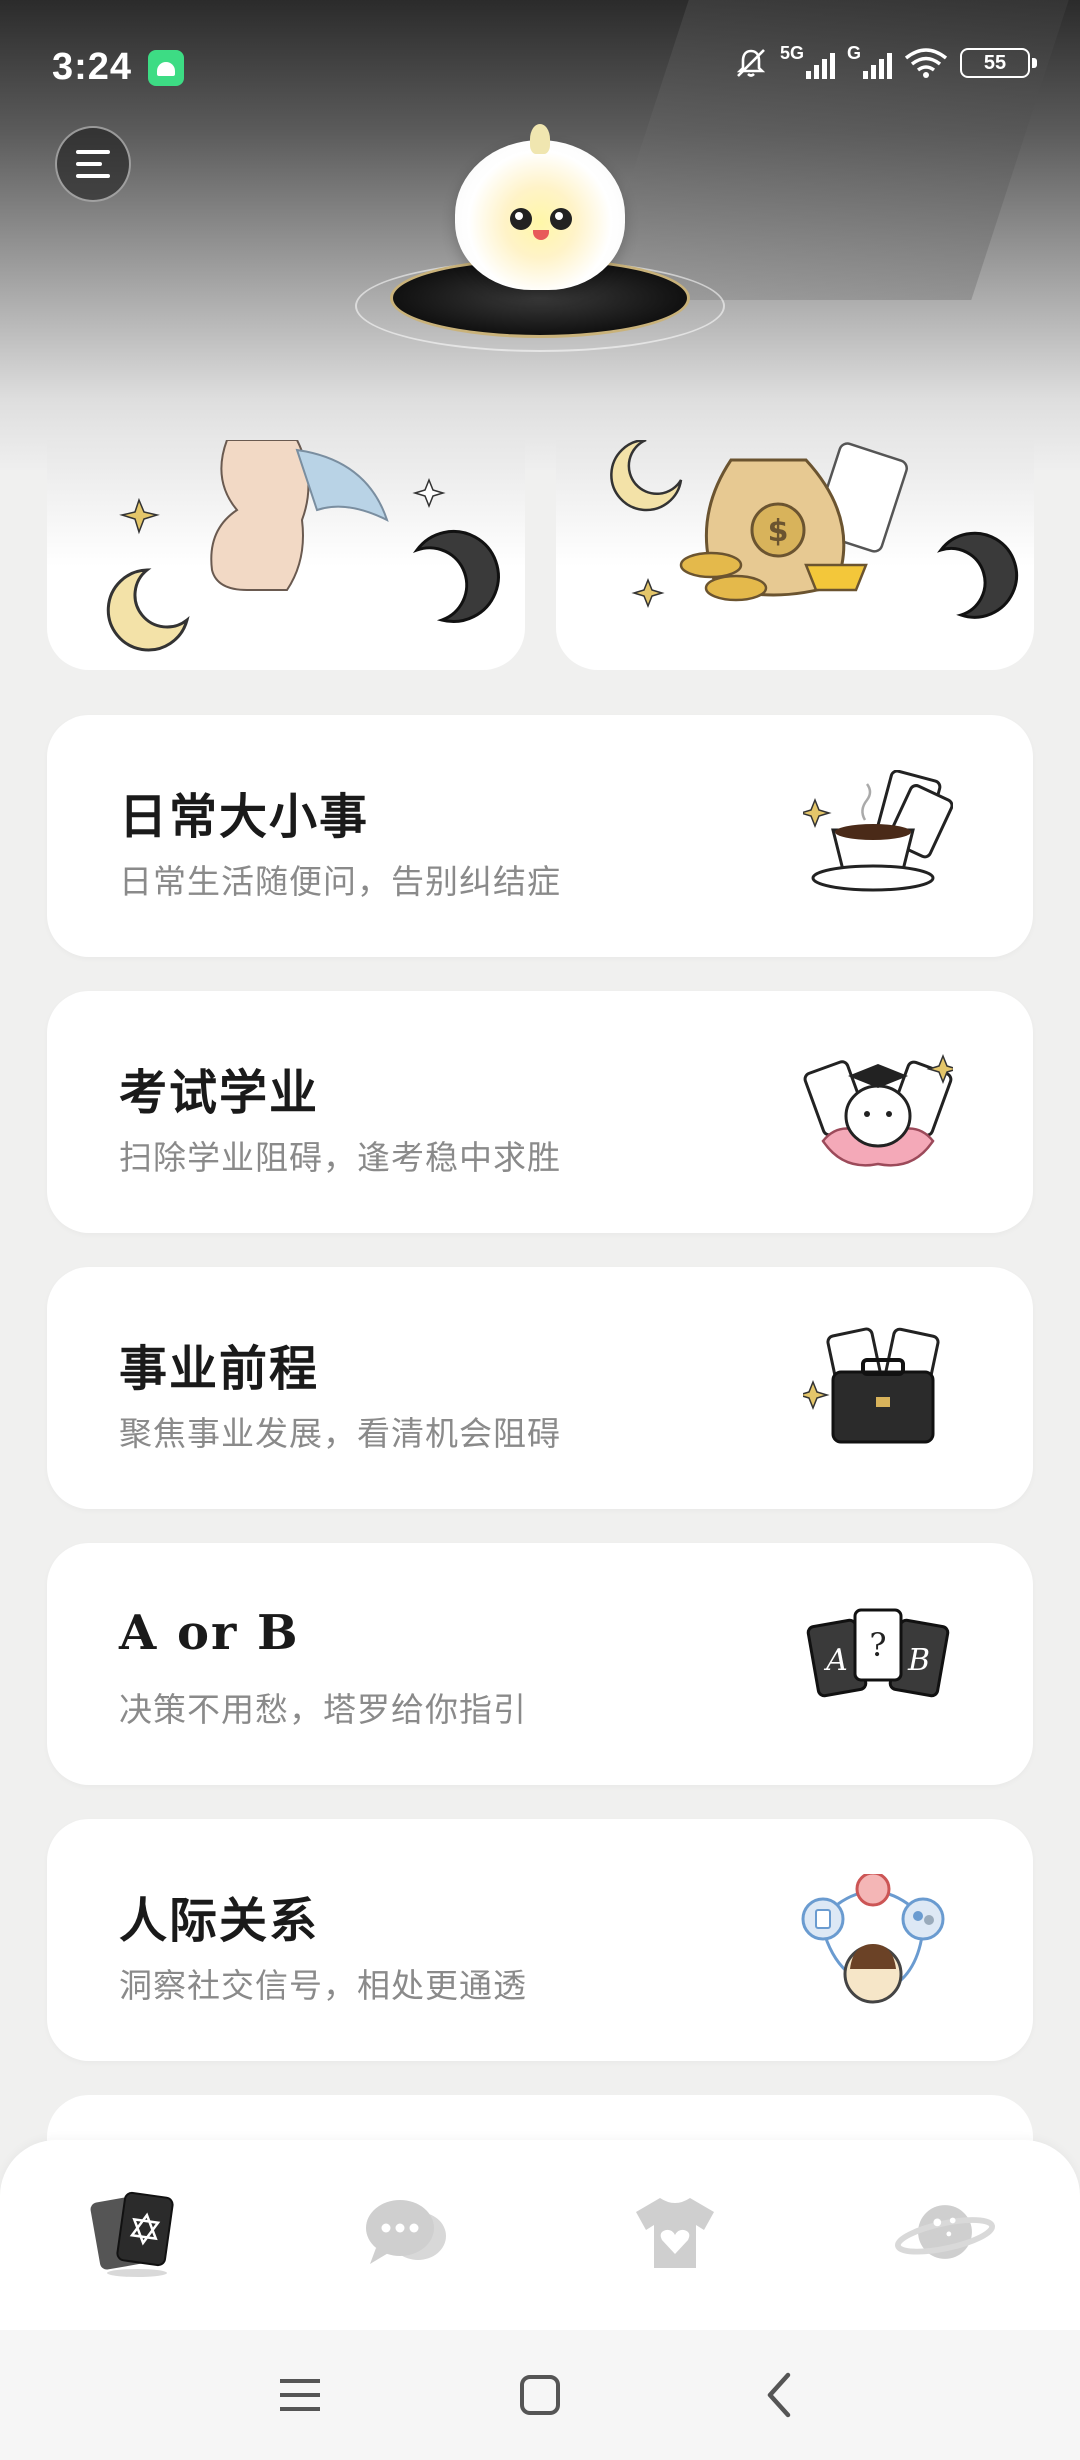  I want to click on graduate-cat-lotus-icon, so click(878, 1110).